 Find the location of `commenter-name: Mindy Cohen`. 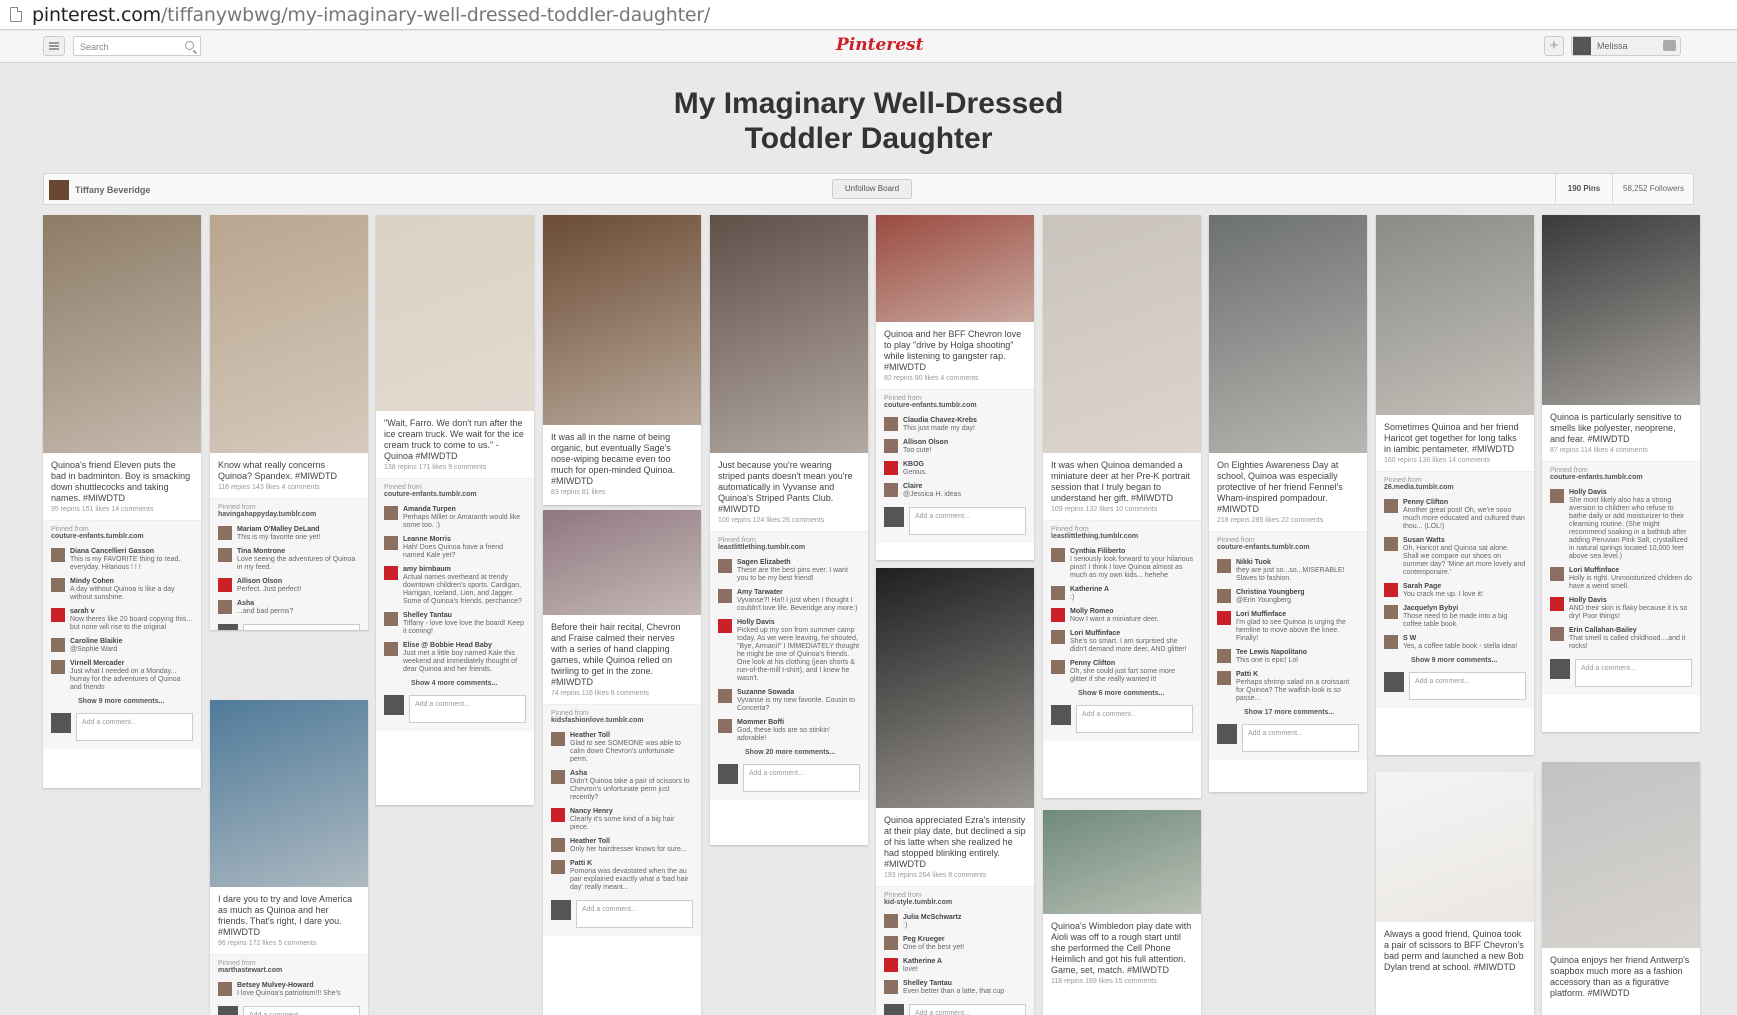

commenter-name: Mindy Cohen is located at coordinates (131, 582).